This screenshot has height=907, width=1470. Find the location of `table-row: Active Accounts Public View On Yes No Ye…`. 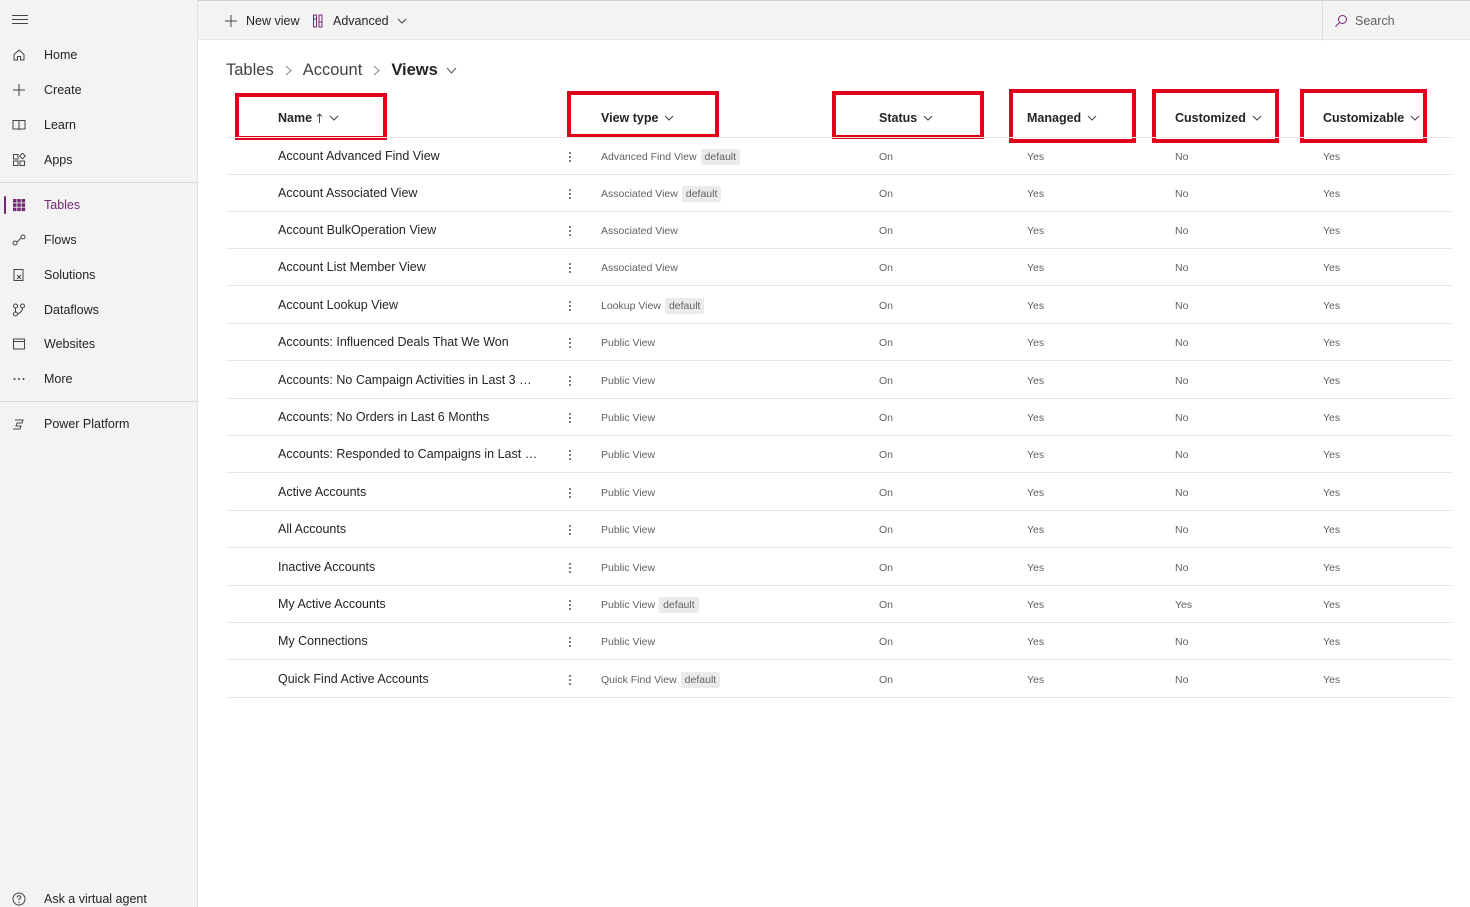

table-row: Active Accounts Public View On Yes No Ye… is located at coordinates (839, 492).